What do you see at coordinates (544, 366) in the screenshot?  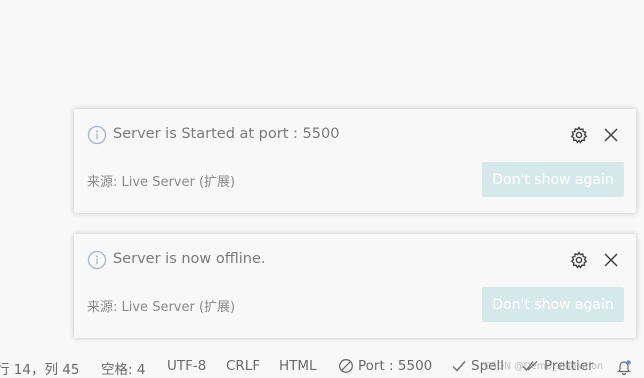 I see `watermark: CSDN @Demo_xiaolation` at bounding box center [544, 366].